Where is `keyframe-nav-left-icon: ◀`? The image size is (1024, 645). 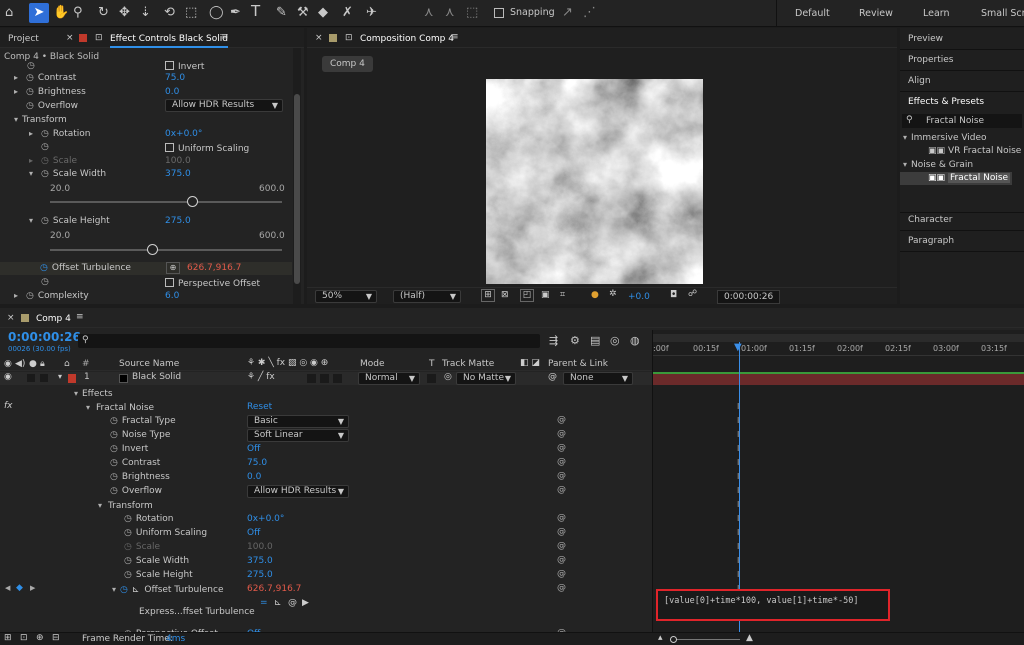 keyframe-nav-left-icon: ◀ is located at coordinates (7, 588).